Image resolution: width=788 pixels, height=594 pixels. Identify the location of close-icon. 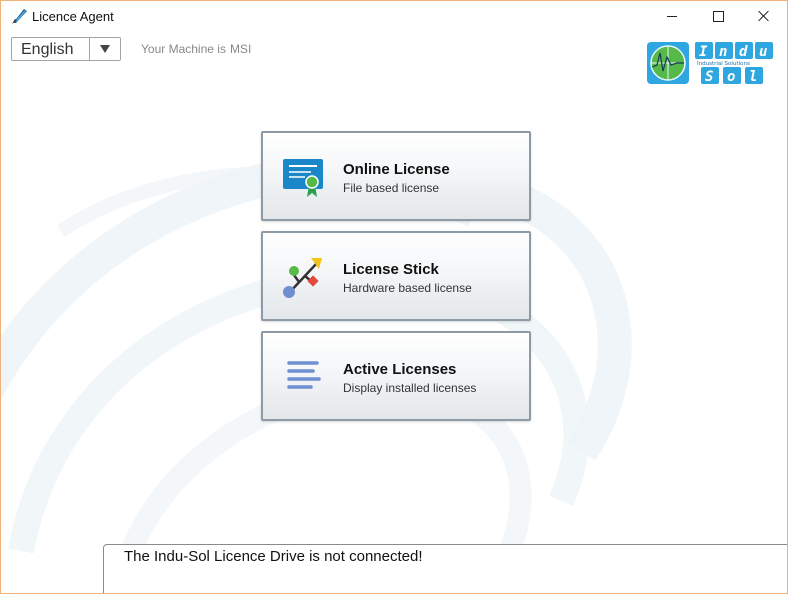
(764, 16).